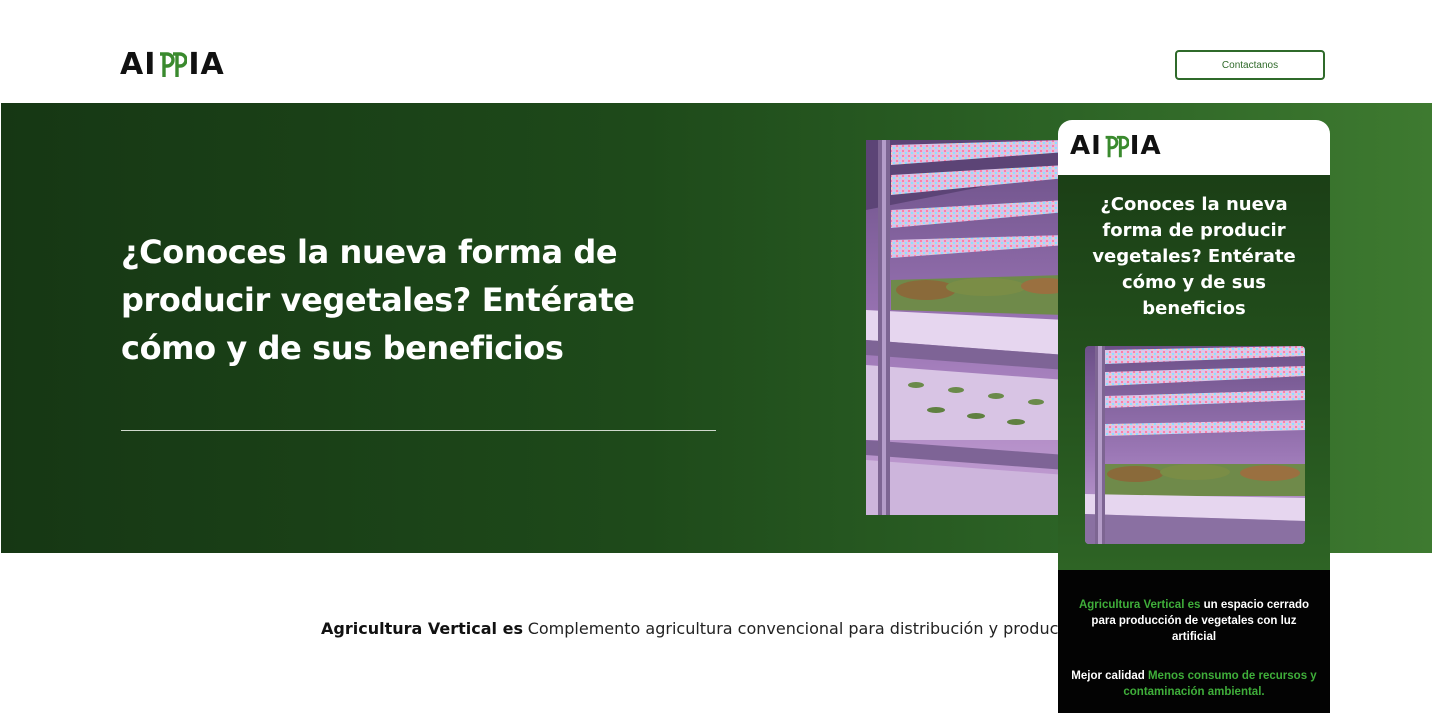 The image size is (1432, 713). Describe the element at coordinates (1145, 146) in the screenshot. I see `mobile-logo-text-right: IA` at that location.